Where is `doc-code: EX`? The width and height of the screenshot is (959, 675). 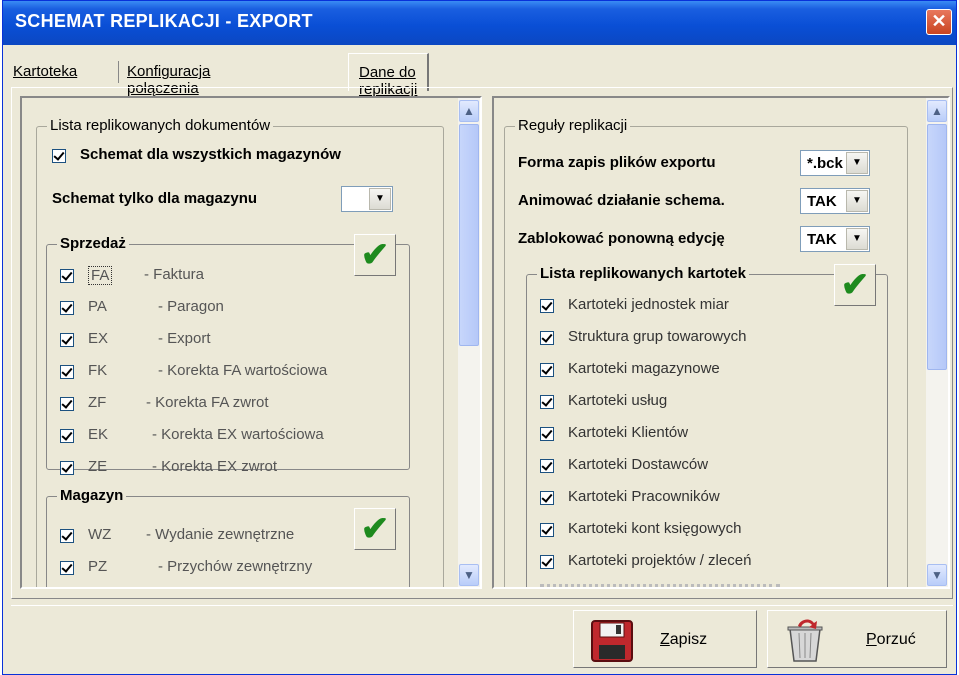
doc-code: EX is located at coordinates (98, 338).